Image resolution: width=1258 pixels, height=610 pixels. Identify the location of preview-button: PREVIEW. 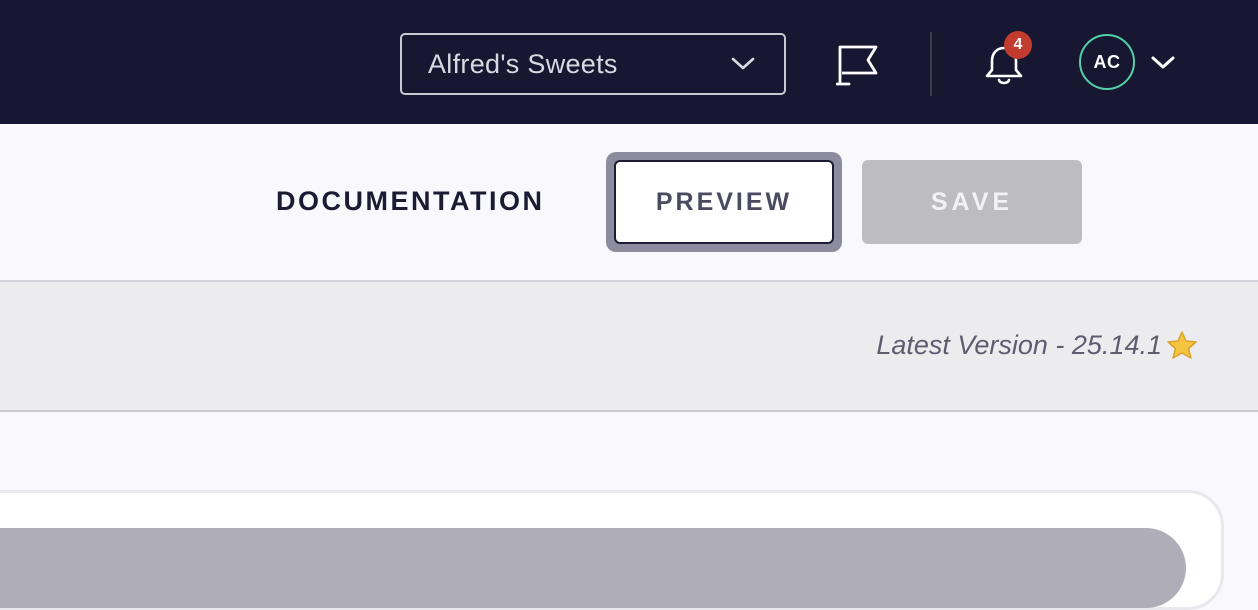
(724, 202).